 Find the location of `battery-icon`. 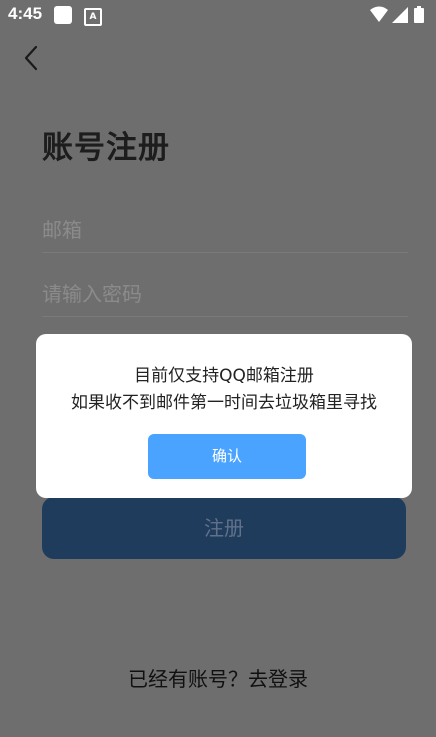

battery-icon is located at coordinates (419, 15).